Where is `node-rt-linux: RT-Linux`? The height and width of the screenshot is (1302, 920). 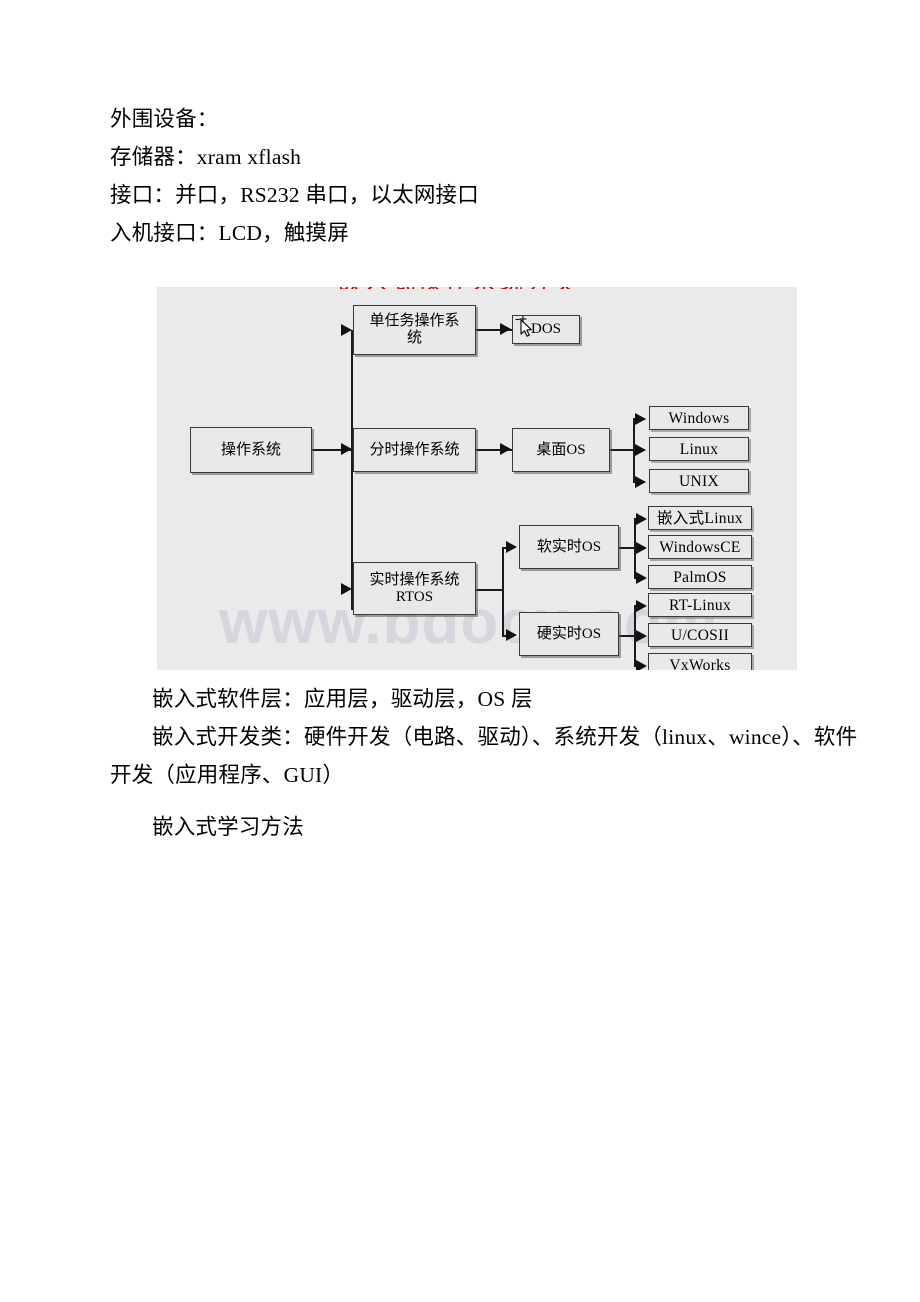 node-rt-linux: RT-Linux is located at coordinates (700, 605).